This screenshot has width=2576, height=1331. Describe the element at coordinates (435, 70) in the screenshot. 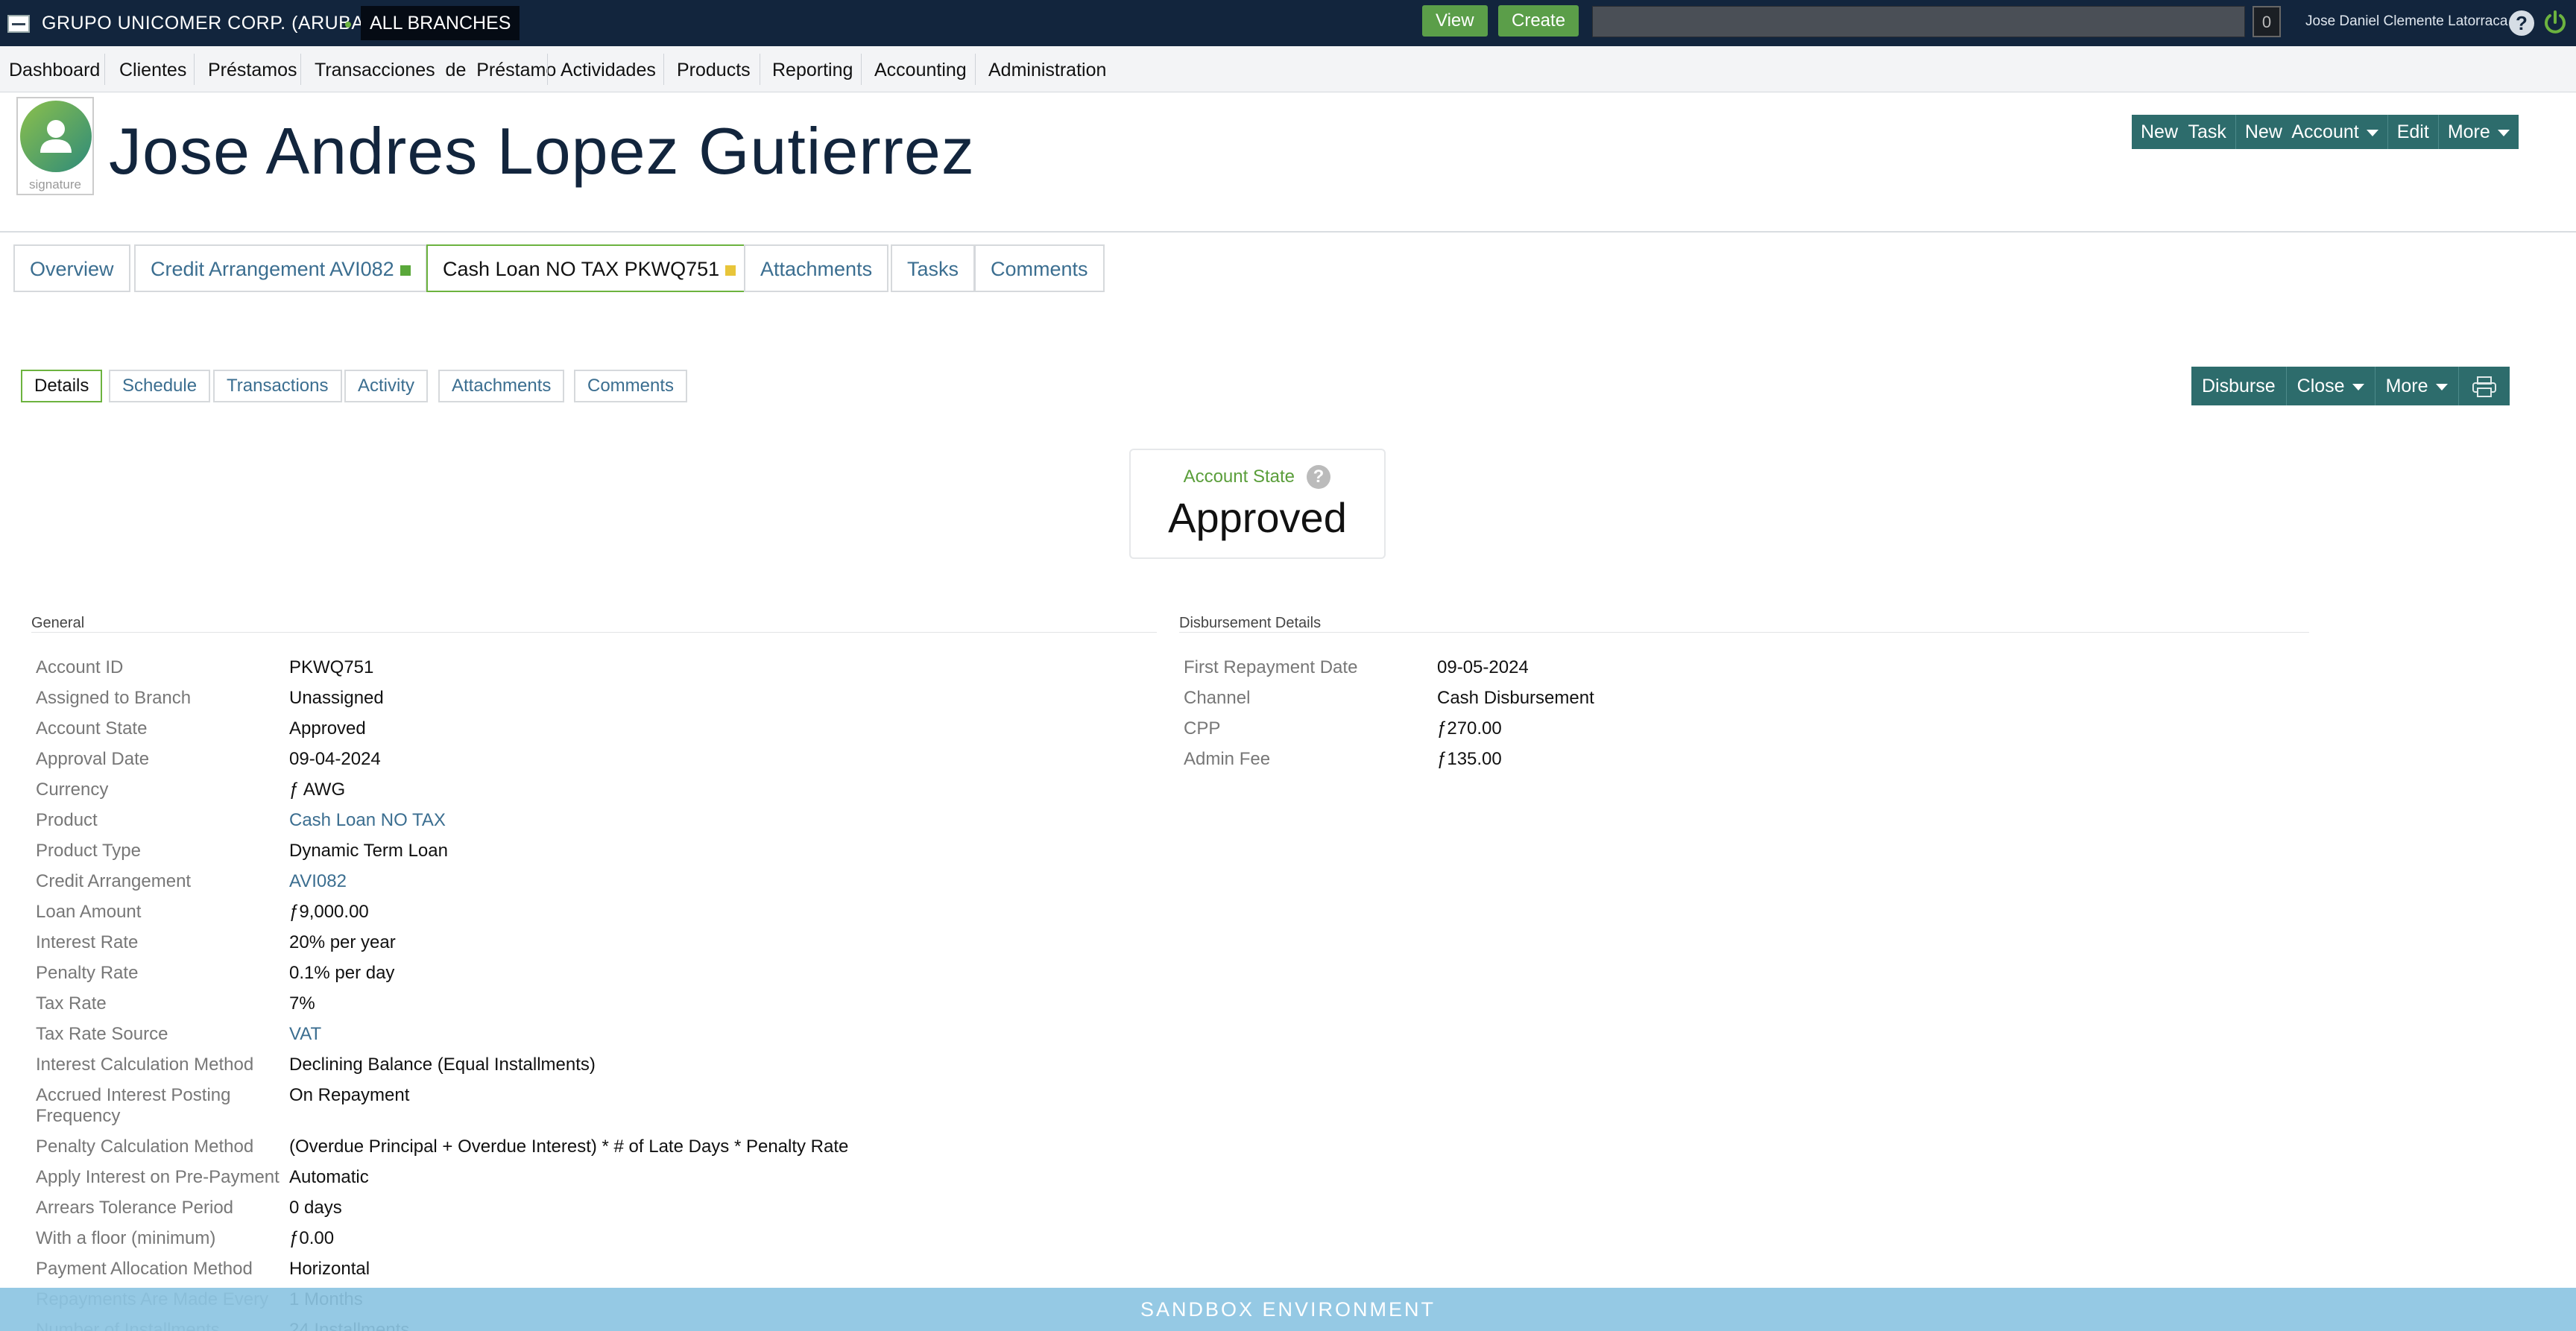

I see `nav-transacciones: Transacciones de Préstamo` at that location.